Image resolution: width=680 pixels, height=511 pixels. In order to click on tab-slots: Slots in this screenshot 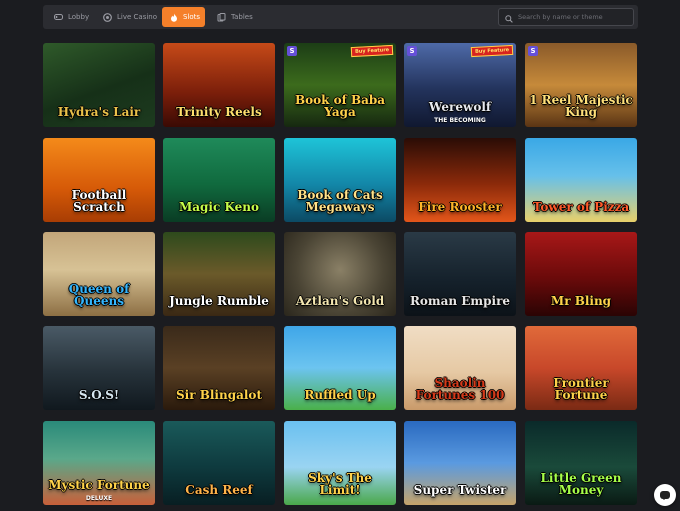, I will do `click(183, 17)`.